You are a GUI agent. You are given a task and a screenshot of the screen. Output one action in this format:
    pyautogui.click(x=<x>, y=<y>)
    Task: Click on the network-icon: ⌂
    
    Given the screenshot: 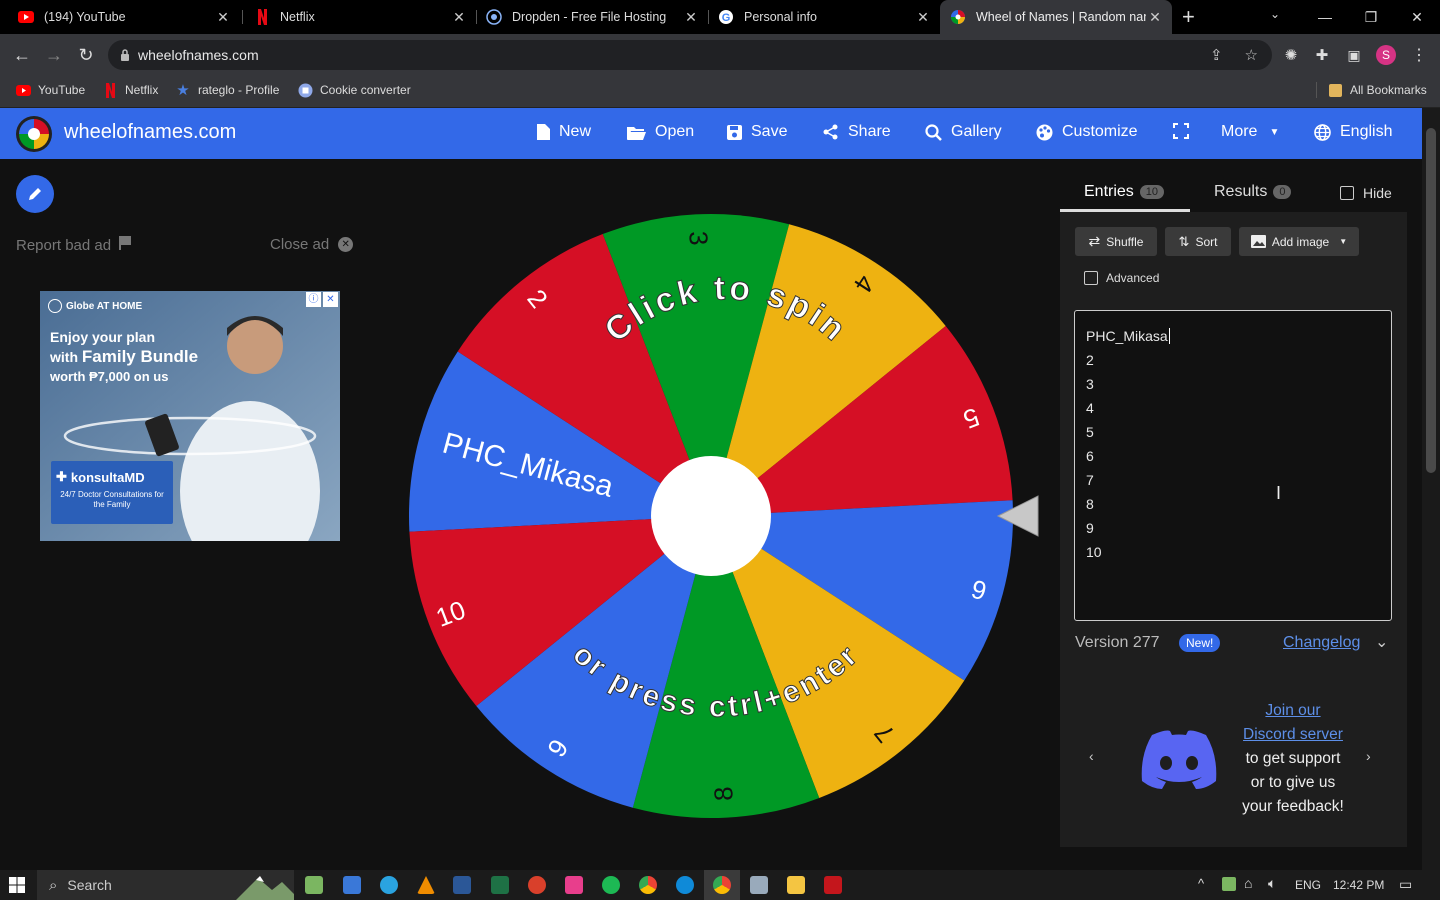 What is the action you would take?
    pyautogui.click(x=1248, y=883)
    